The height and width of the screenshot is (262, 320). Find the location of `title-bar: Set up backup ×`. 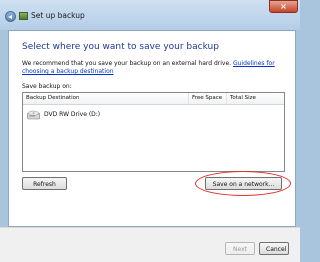

title-bar: Set up backup × is located at coordinates (150, 15).